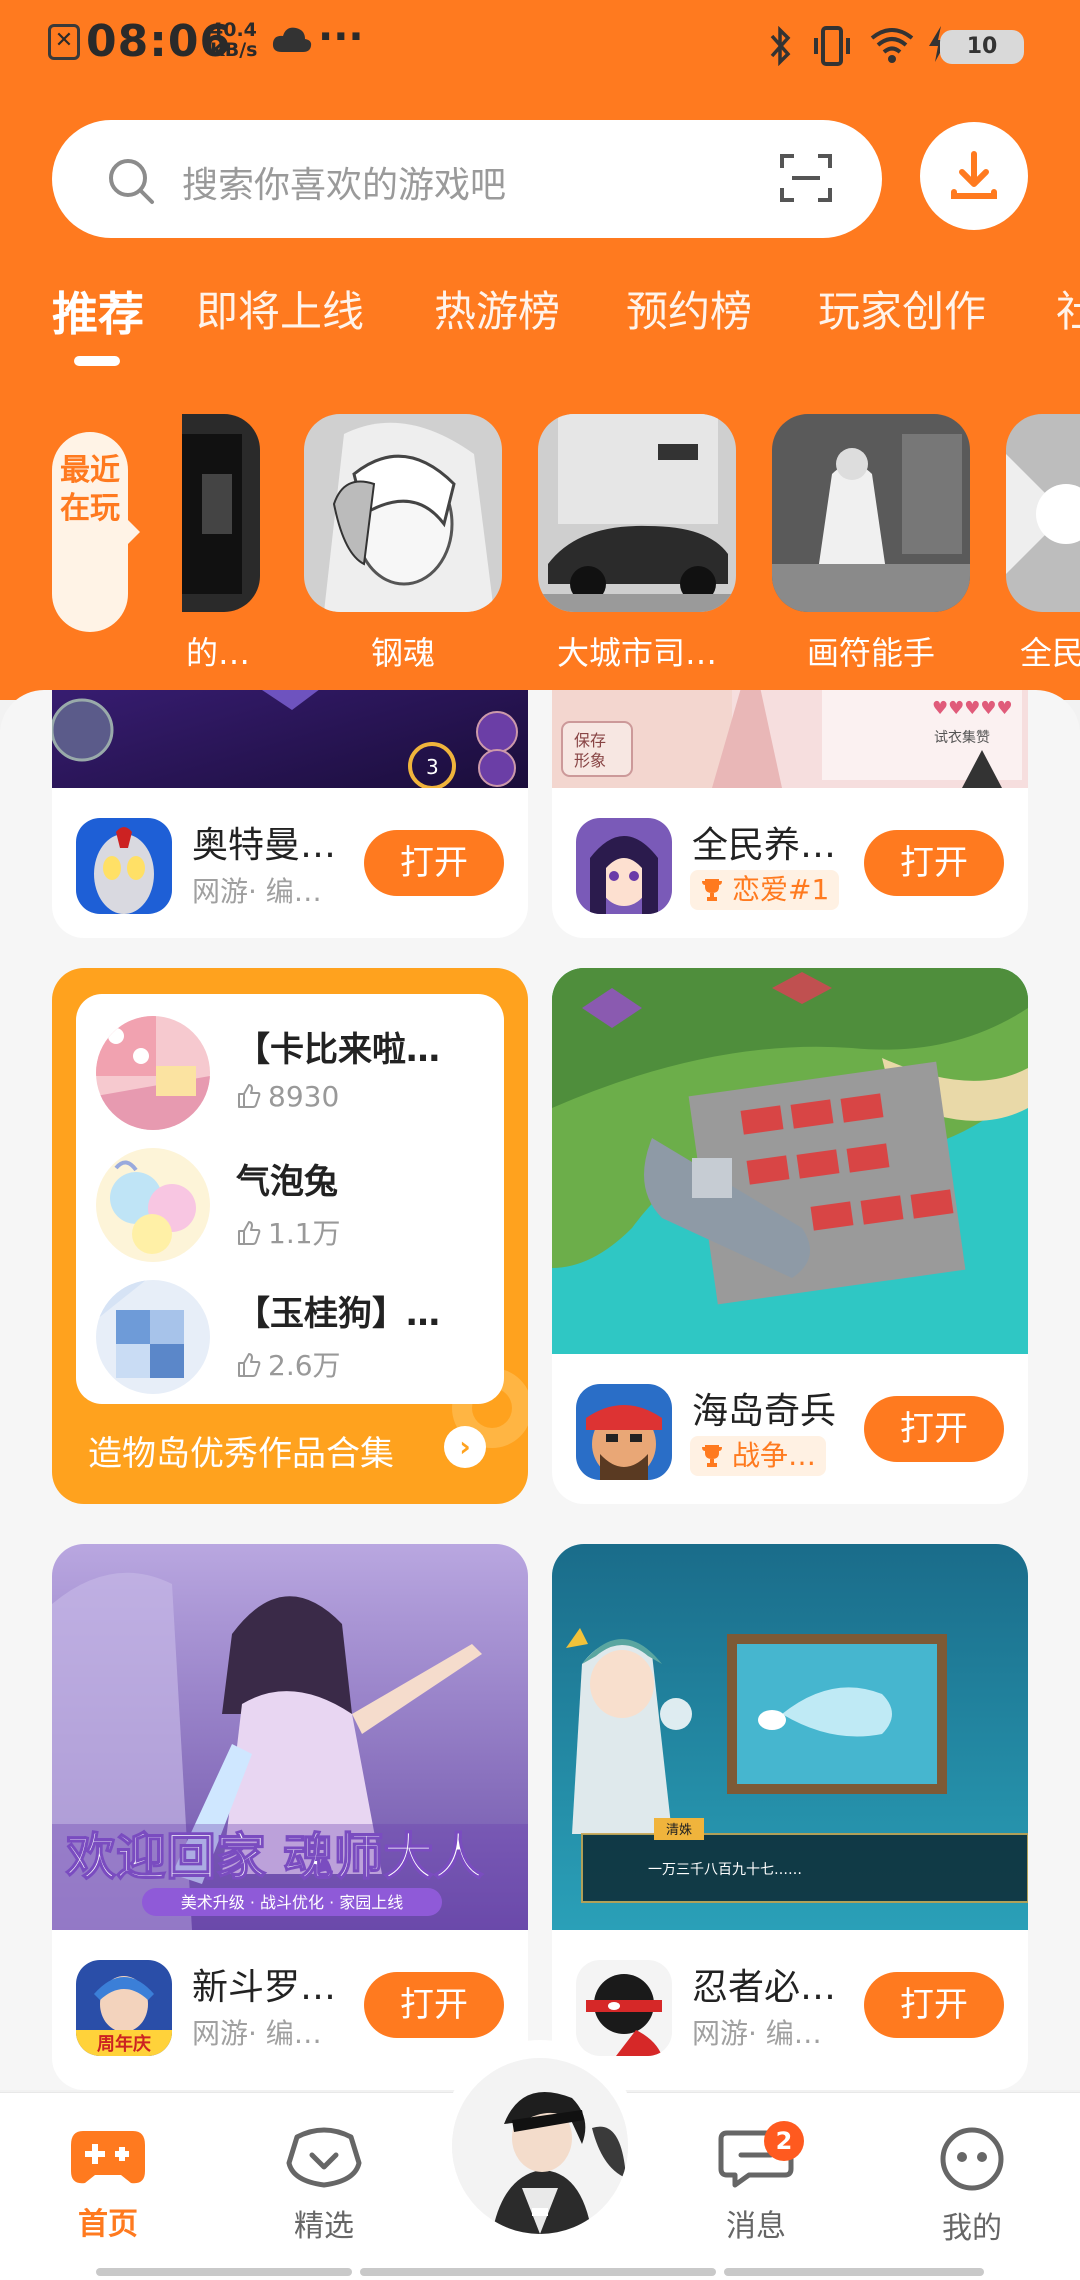  What do you see at coordinates (296, 1076) in the screenshot?
I see `collection-item: 【卡比来啦… 8930` at bounding box center [296, 1076].